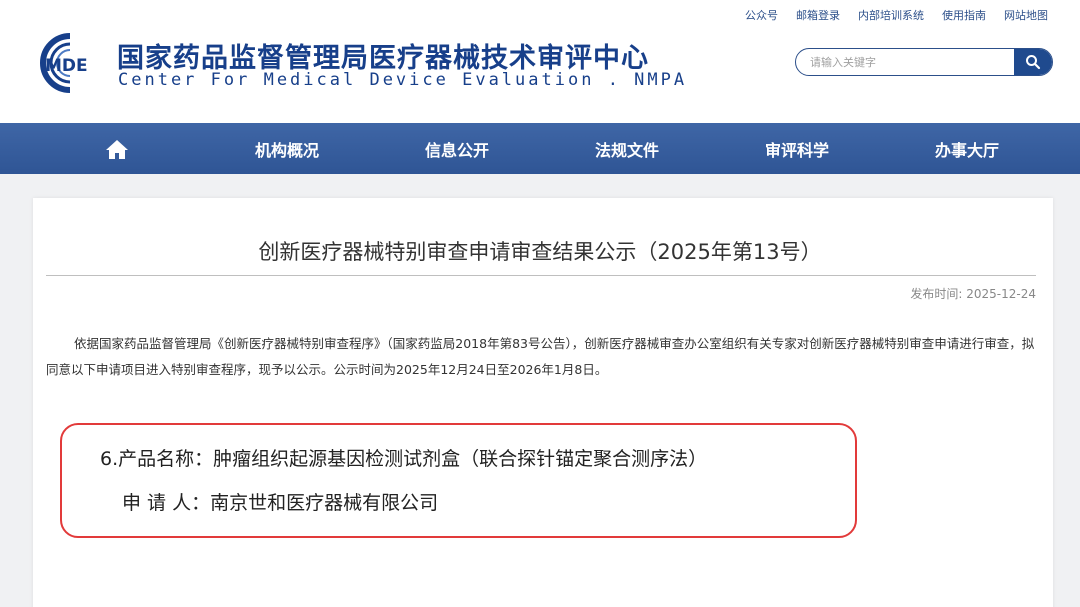 The height and width of the screenshot is (607, 1080). Describe the element at coordinates (761, 15) in the screenshot. I see `top-link-wechat: 公众号` at that location.